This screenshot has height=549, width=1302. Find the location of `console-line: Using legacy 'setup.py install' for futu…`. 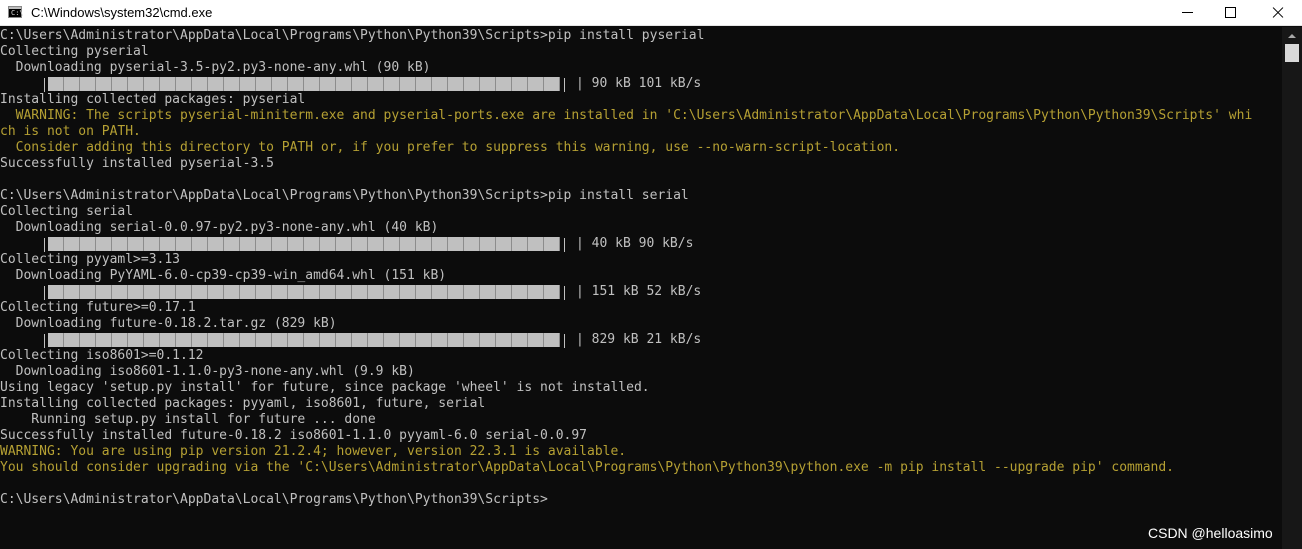

console-line: Using legacy 'setup.py install' for futu… is located at coordinates (325, 387).